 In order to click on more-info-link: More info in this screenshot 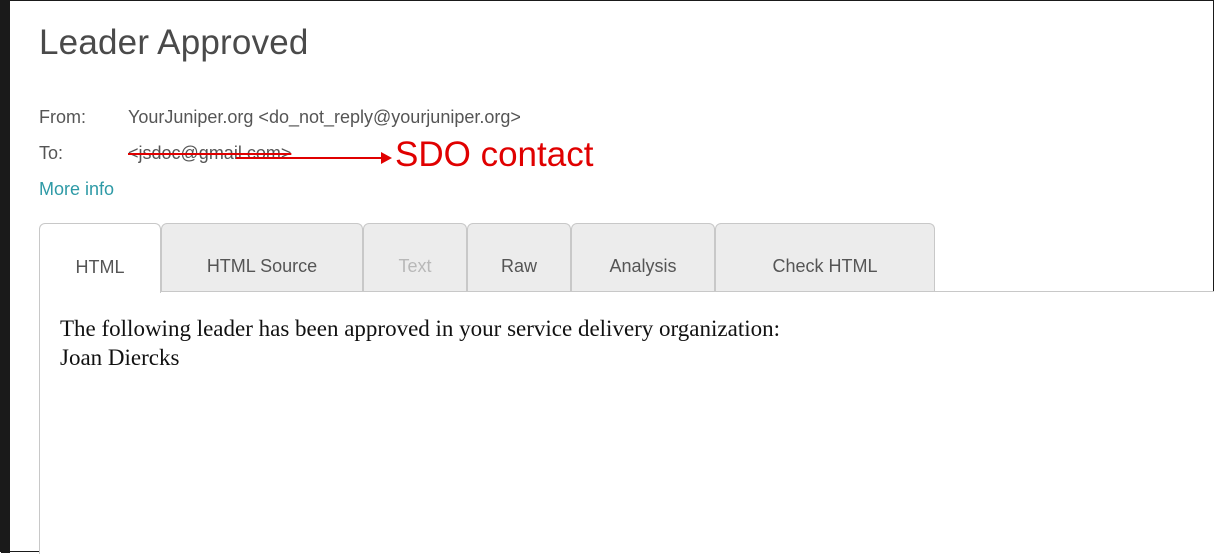, I will do `click(76, 189)`.